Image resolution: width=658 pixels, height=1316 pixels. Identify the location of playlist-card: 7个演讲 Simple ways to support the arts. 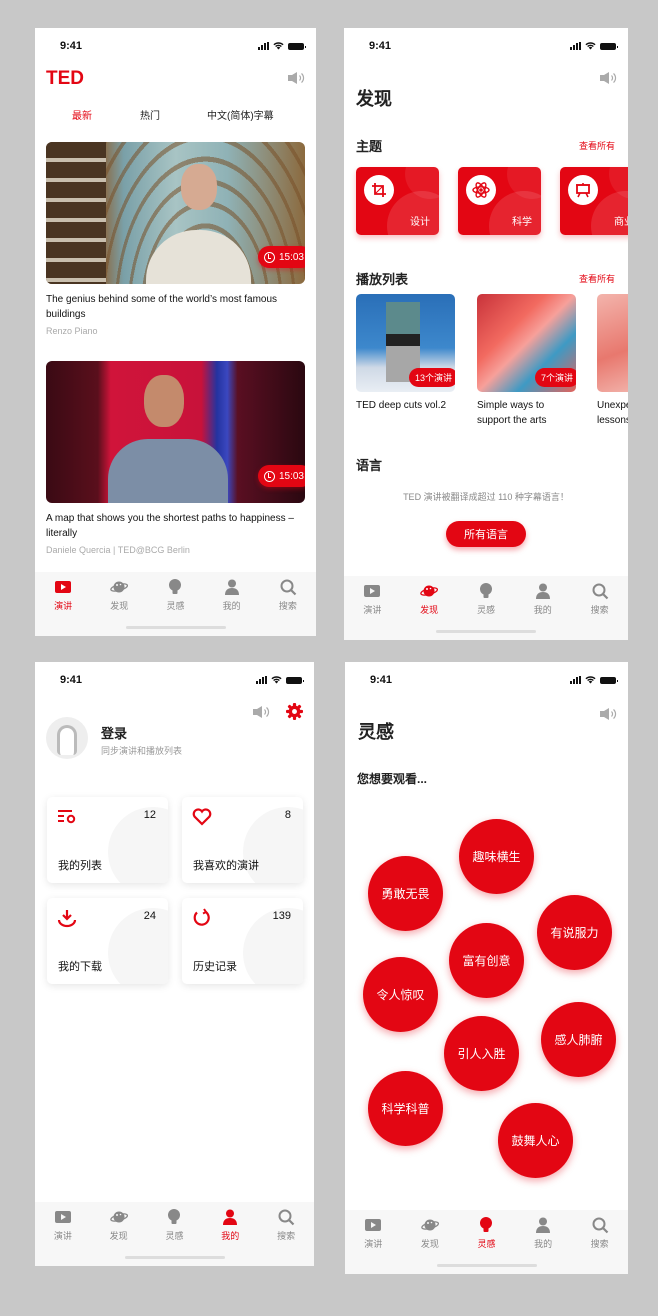
(526, 361).